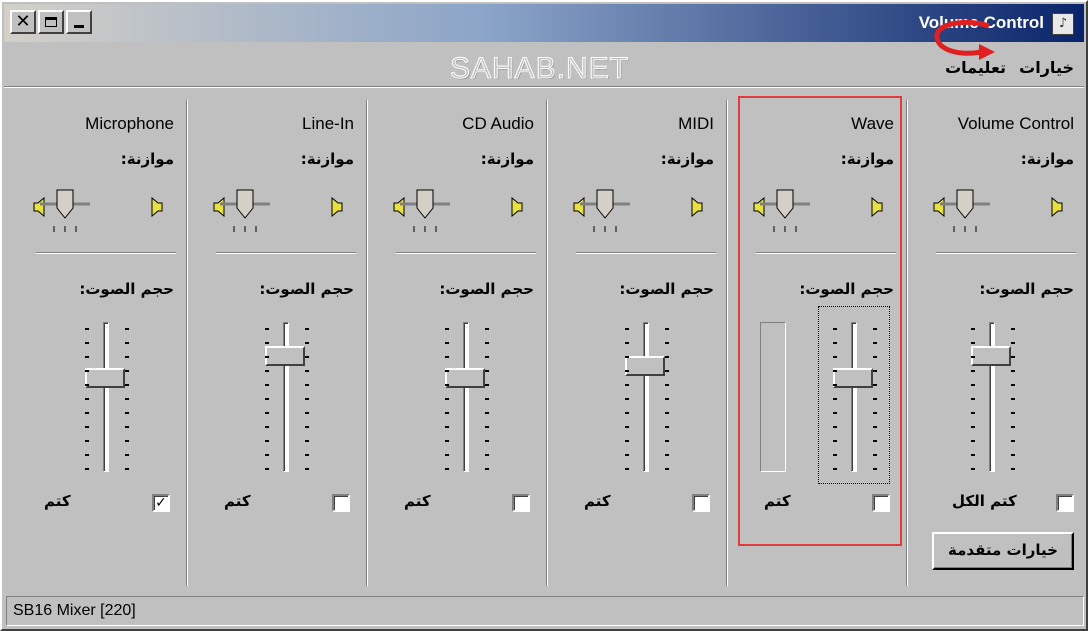 The width and height of the screenshot is (1088, 631). Describe the element at coordinates (984, 501) in the screenshot. I see `mute-all-label: كتم الكل` at that location.